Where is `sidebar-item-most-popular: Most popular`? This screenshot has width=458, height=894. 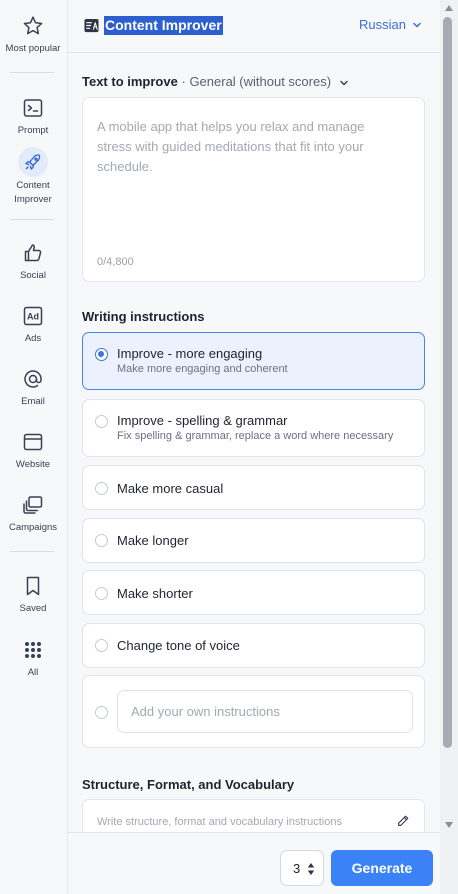
sidebar-item-most-popular: Most popular is located at coordinates (33, 35).